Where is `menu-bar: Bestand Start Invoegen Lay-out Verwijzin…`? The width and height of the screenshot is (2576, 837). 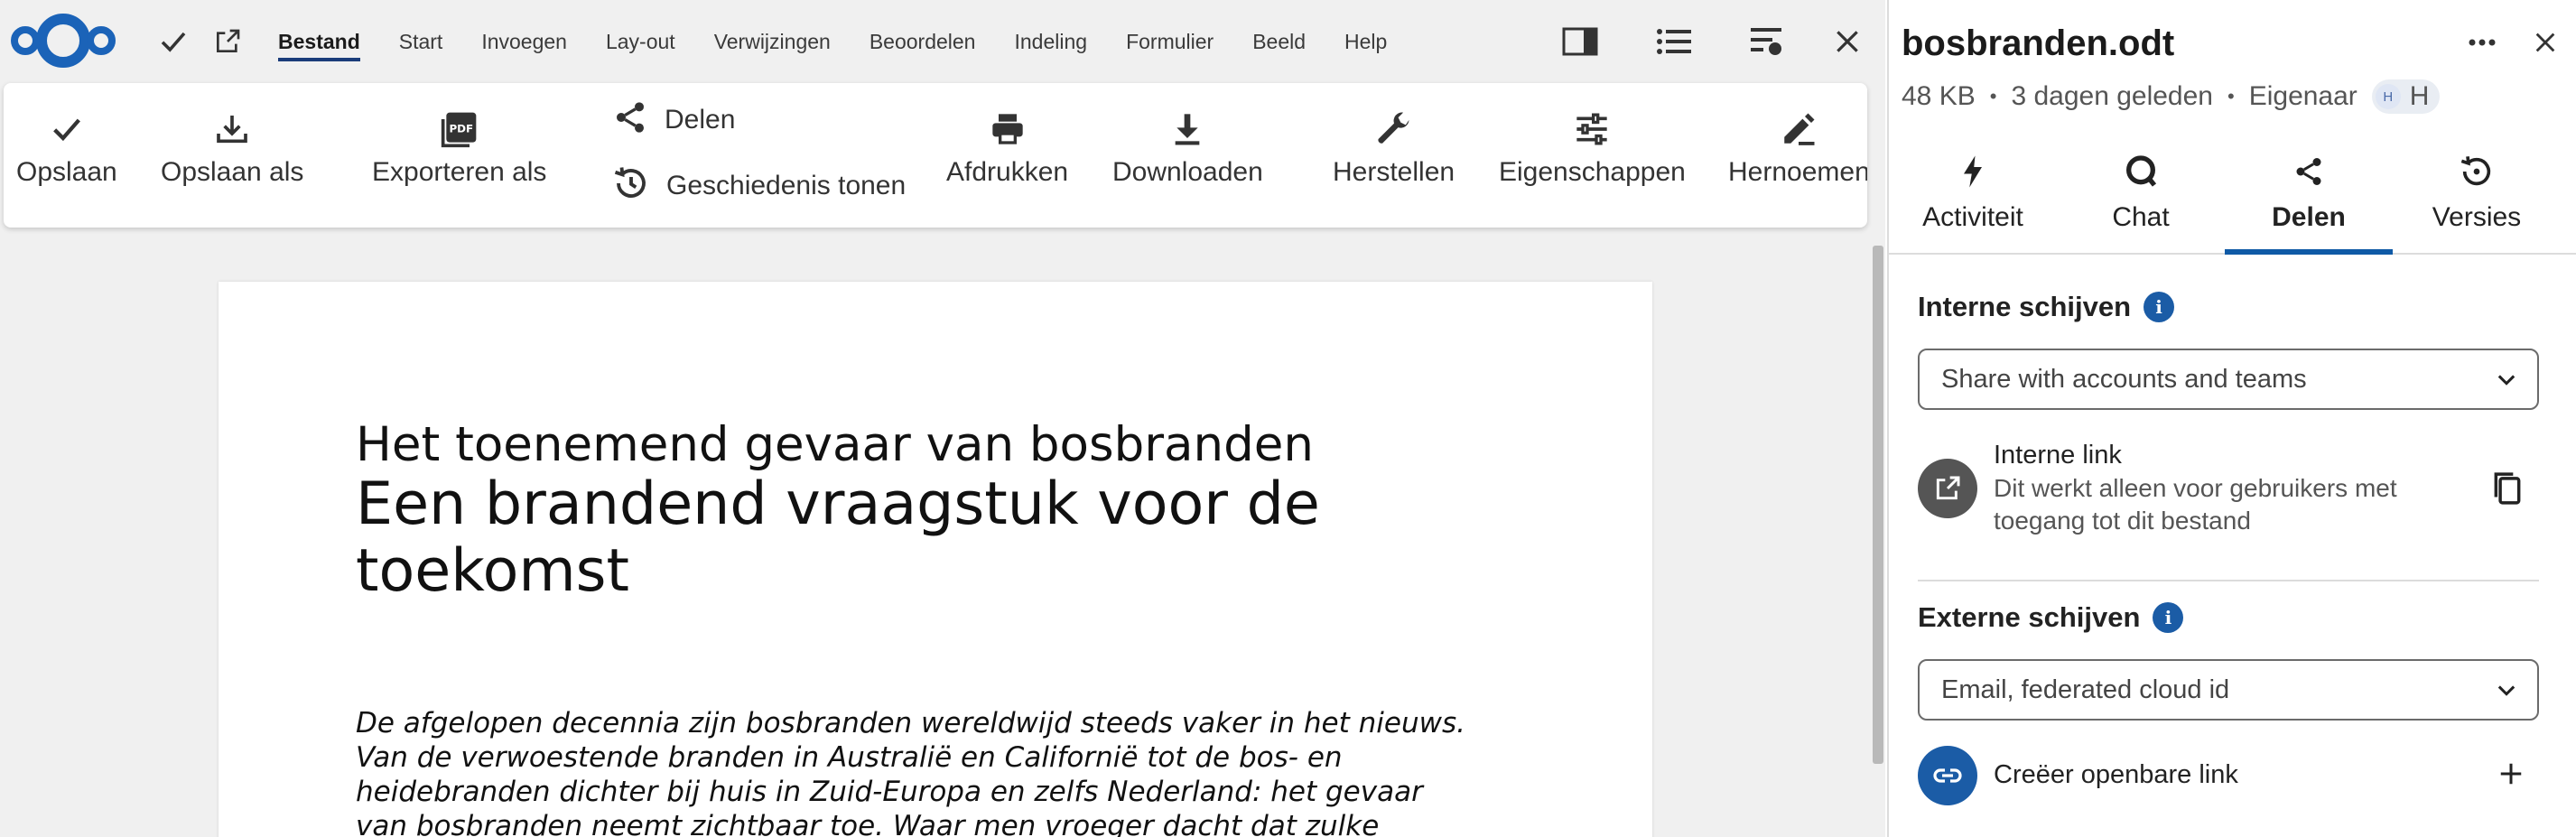 menu-bar: Bestand Start Invoegen Lay-out Verwijzin… is located at coordinates (942, 41).